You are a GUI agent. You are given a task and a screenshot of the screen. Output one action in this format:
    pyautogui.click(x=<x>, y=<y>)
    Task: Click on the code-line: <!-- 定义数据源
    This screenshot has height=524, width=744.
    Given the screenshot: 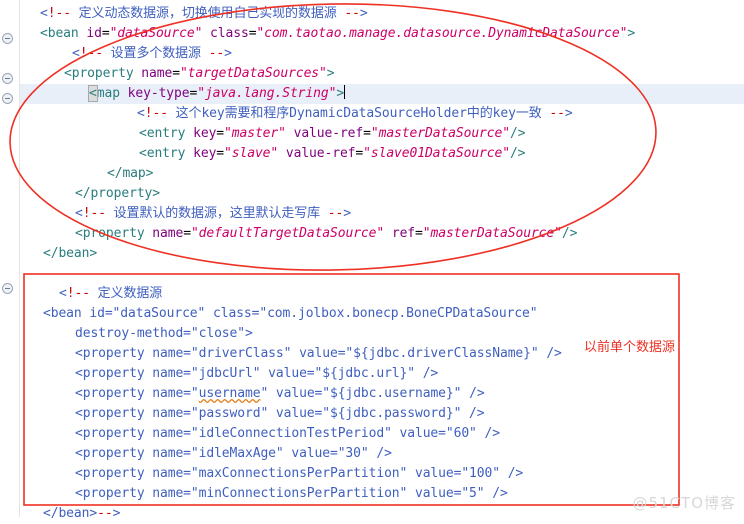 What is the action you would take?
    pyautogui.click(x=90, y=294)
    